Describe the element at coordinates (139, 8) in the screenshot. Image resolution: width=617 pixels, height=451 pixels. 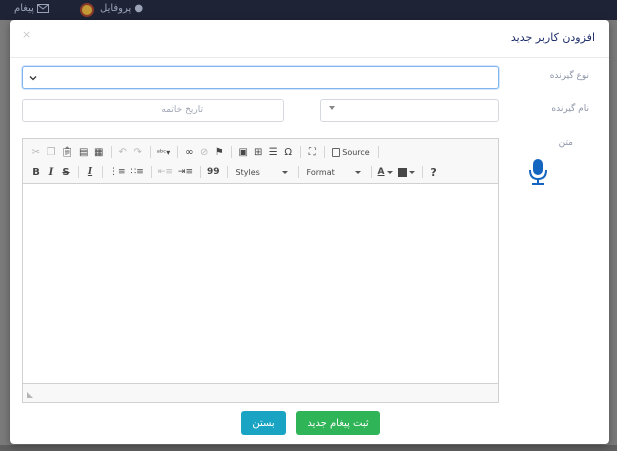
I see `user-icon: ●` at that location.